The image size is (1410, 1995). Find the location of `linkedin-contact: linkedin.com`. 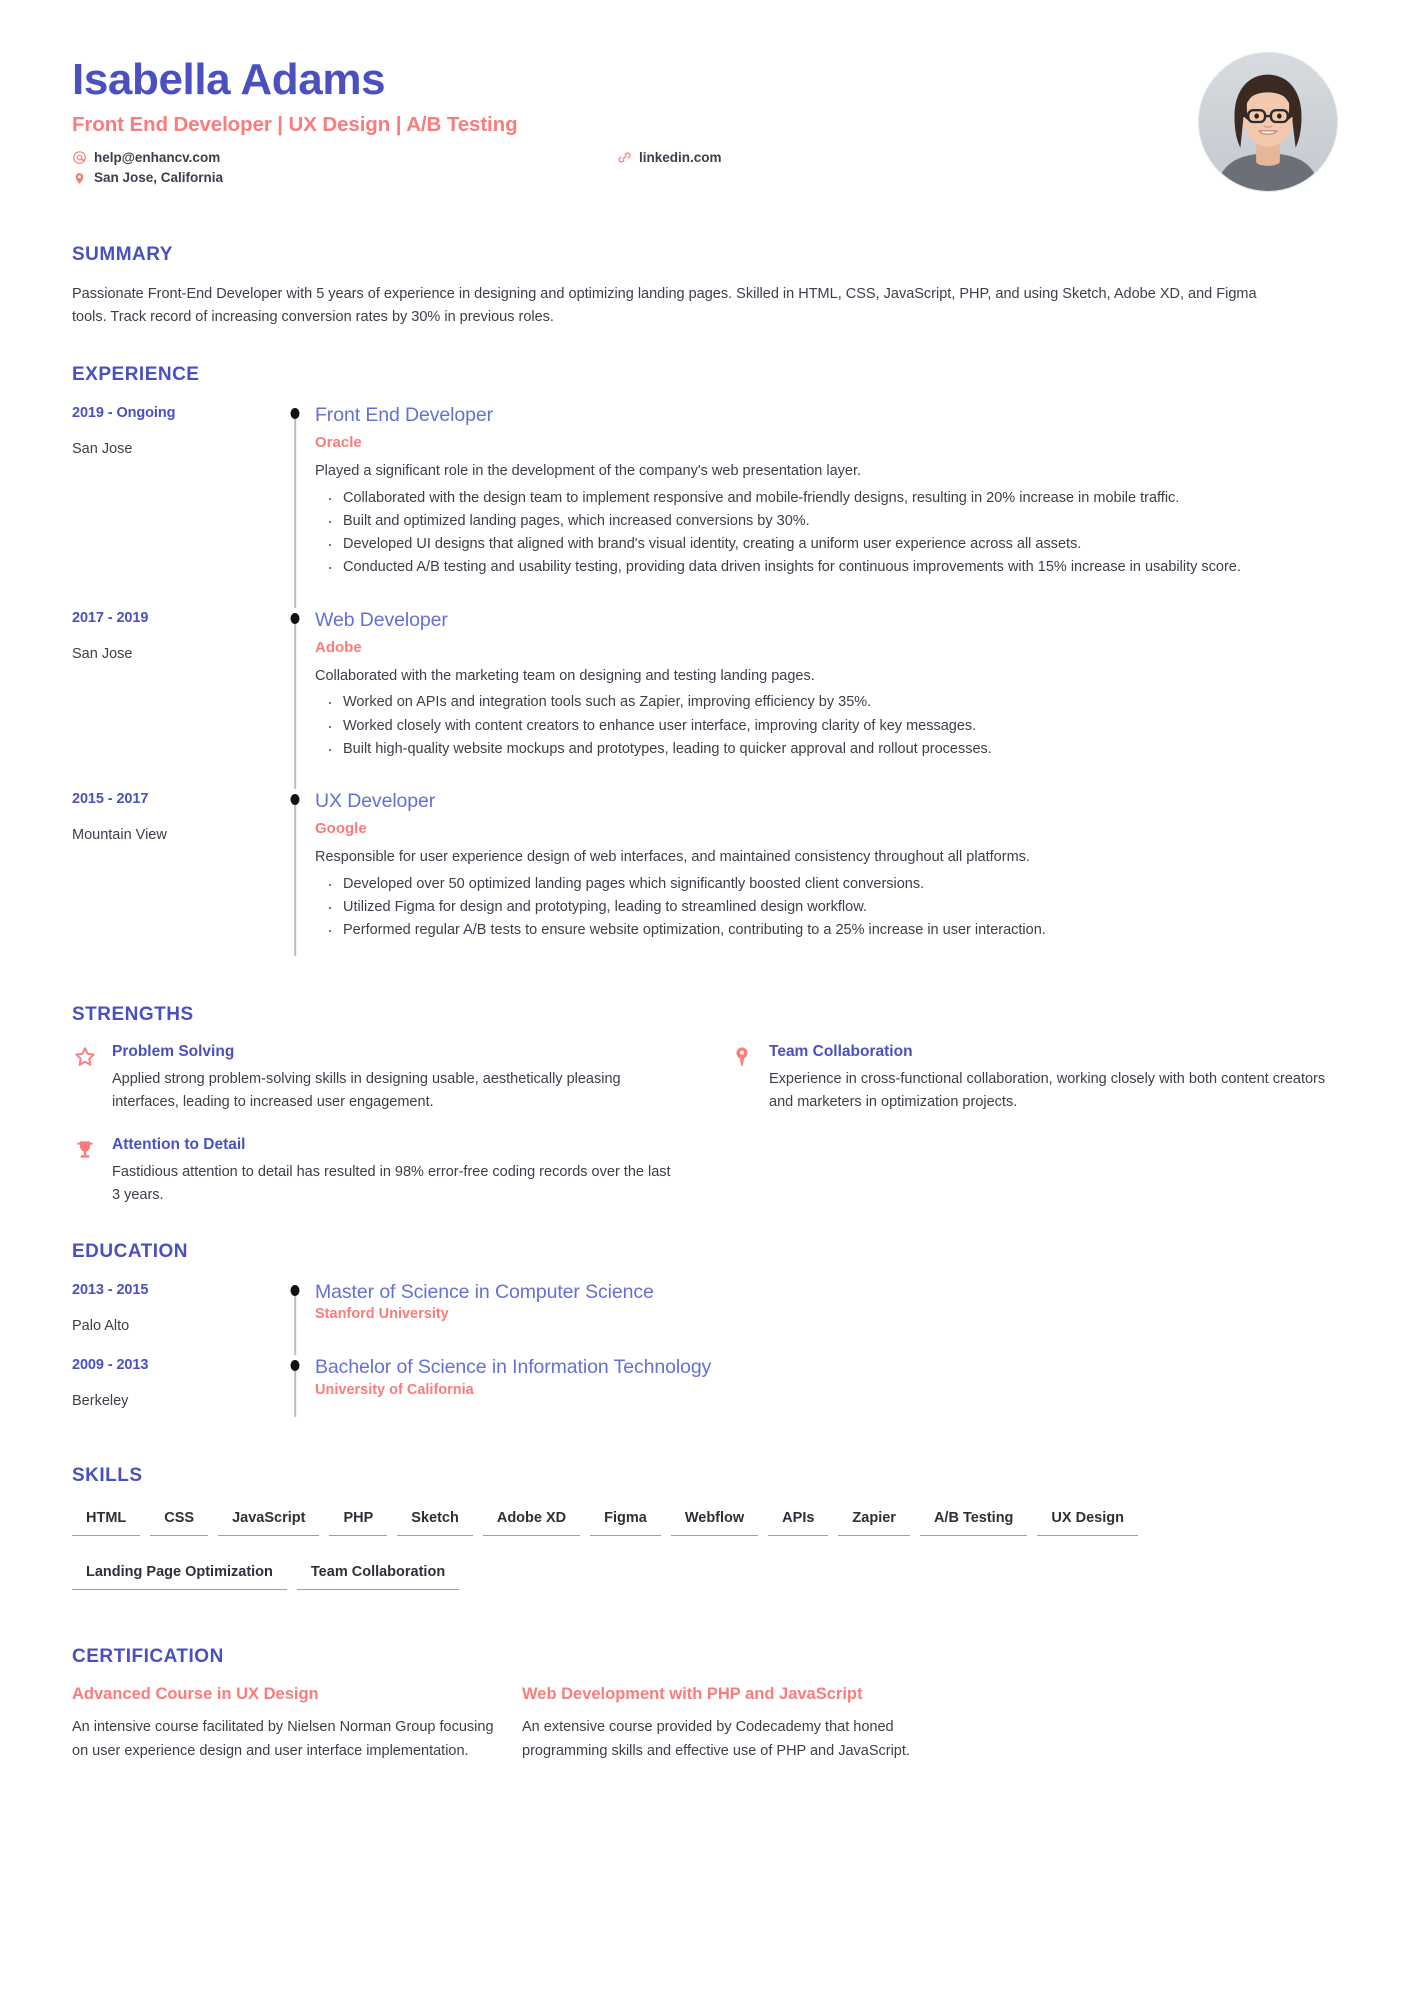

linkedin-contact: linkedin.com is located at coordinates (669, 158).